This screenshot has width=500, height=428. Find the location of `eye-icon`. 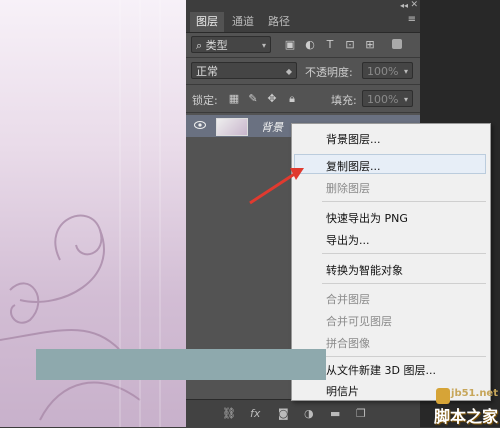

eye-icon is located at coordinates (200, 125).